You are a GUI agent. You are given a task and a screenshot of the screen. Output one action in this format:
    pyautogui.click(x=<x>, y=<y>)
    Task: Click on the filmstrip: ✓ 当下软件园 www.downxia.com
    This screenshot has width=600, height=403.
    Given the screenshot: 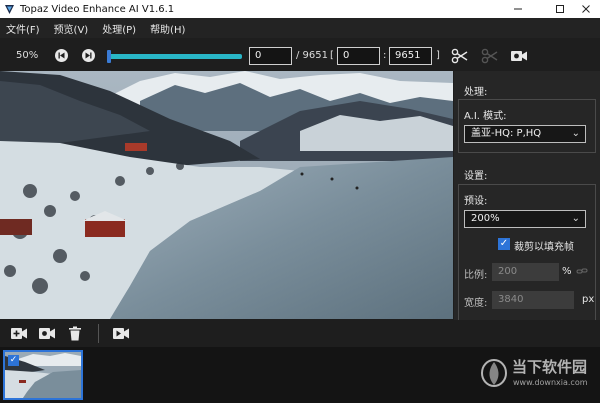 What is the action you would take?
    pyautogui.click(x=300, y=375)
    